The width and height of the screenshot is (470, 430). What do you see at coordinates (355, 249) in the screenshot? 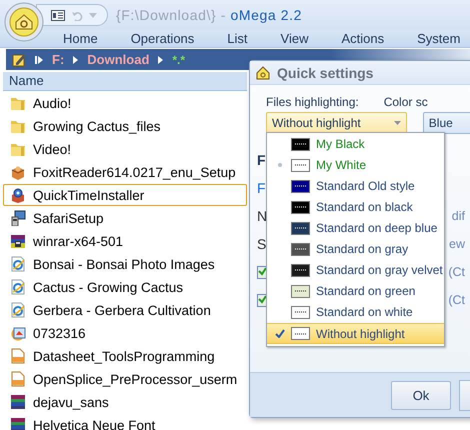
I see `dropdown-option: Standard on gray` at bounding box center [355, 249].